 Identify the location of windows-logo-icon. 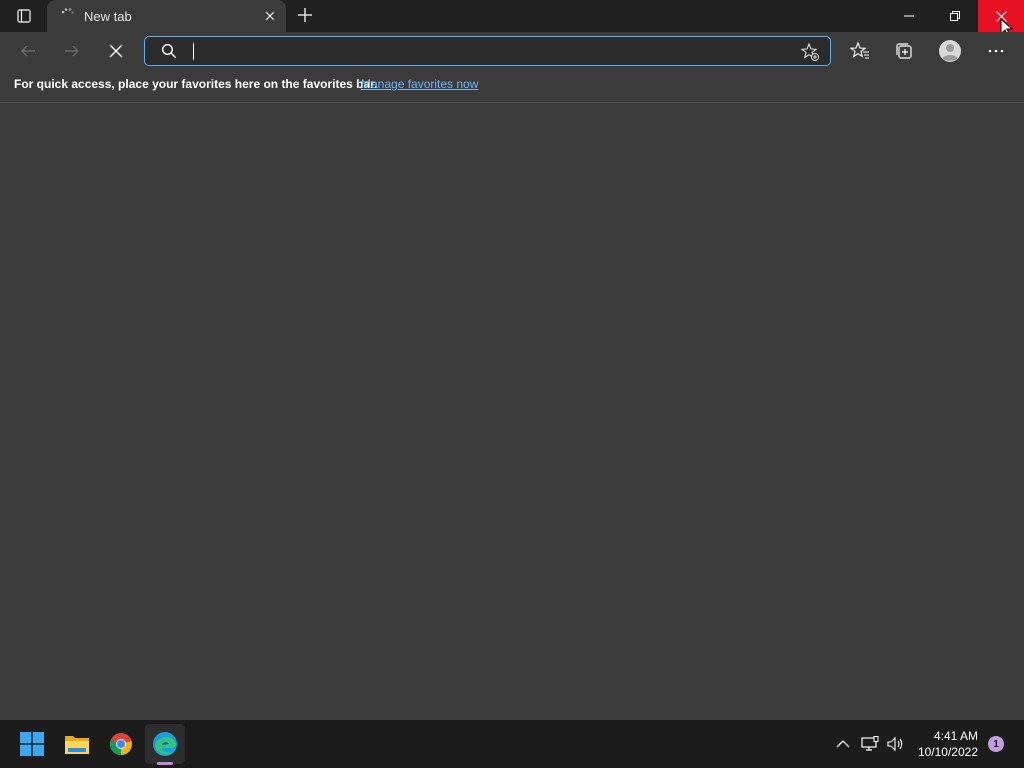
(32, 744).